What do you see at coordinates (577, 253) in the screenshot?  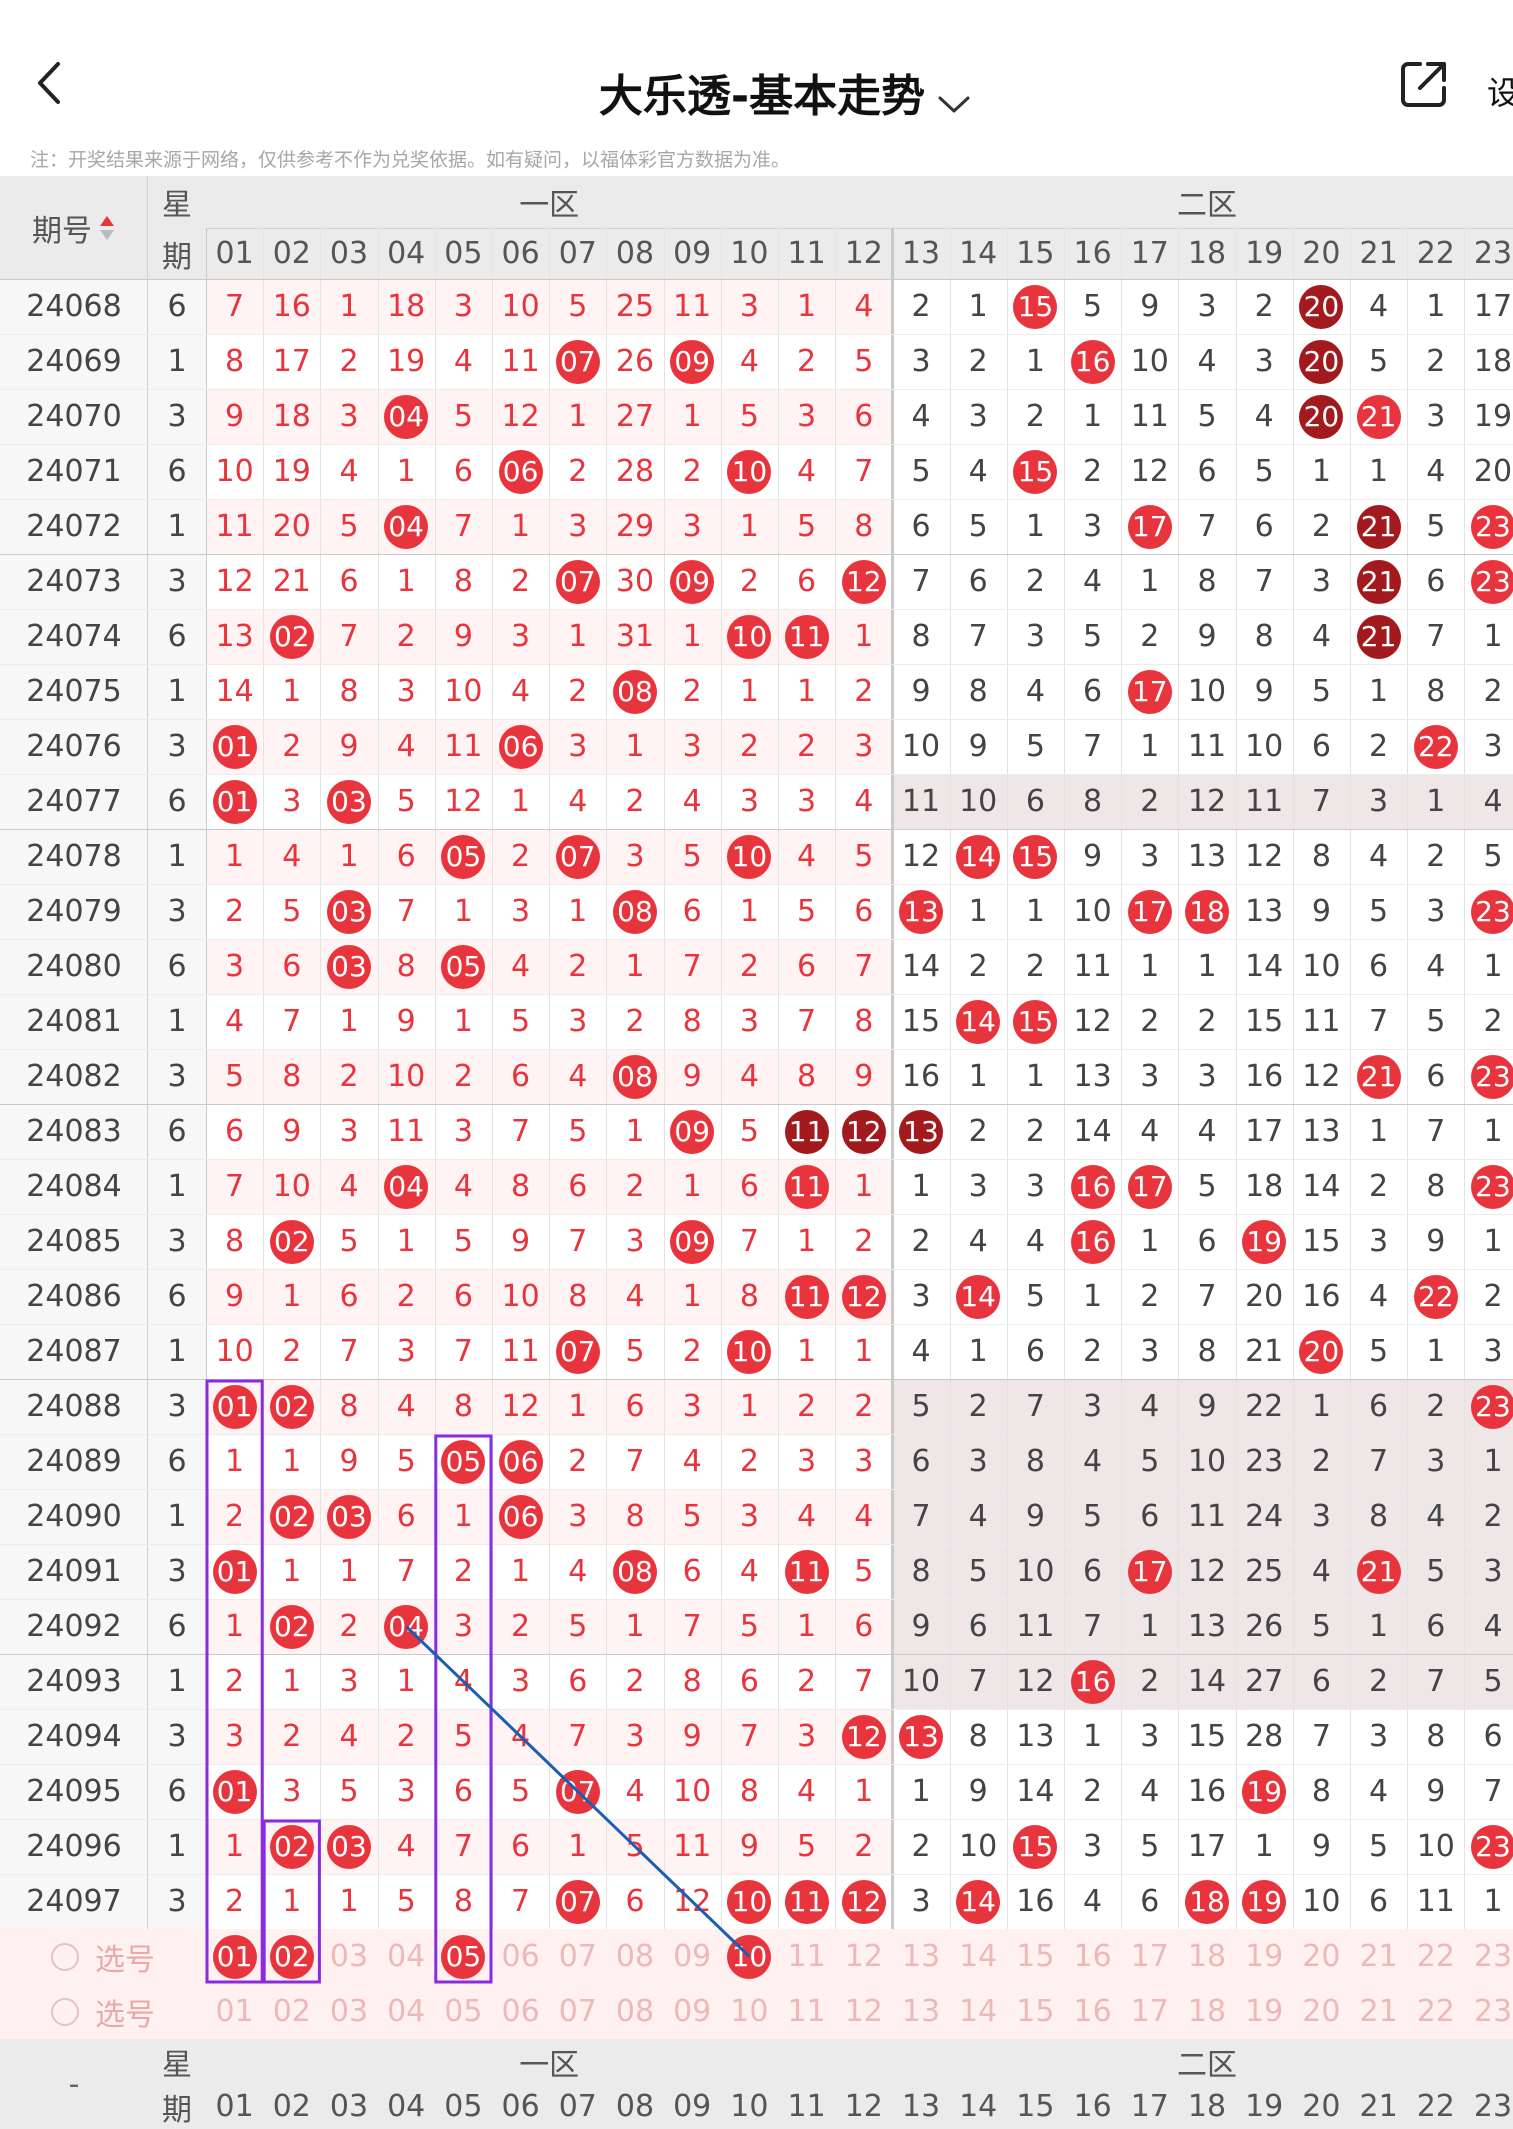 I see `column-header: 07` at bounding box center [577, 253].